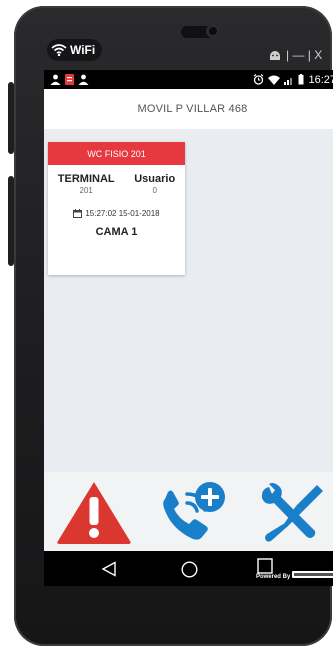 The image size is (333, 648). What do you see at coordinates (86, 179) in the screenshot?
I see `terminal-label: TERMINAL` at bounding box center [86, 179].